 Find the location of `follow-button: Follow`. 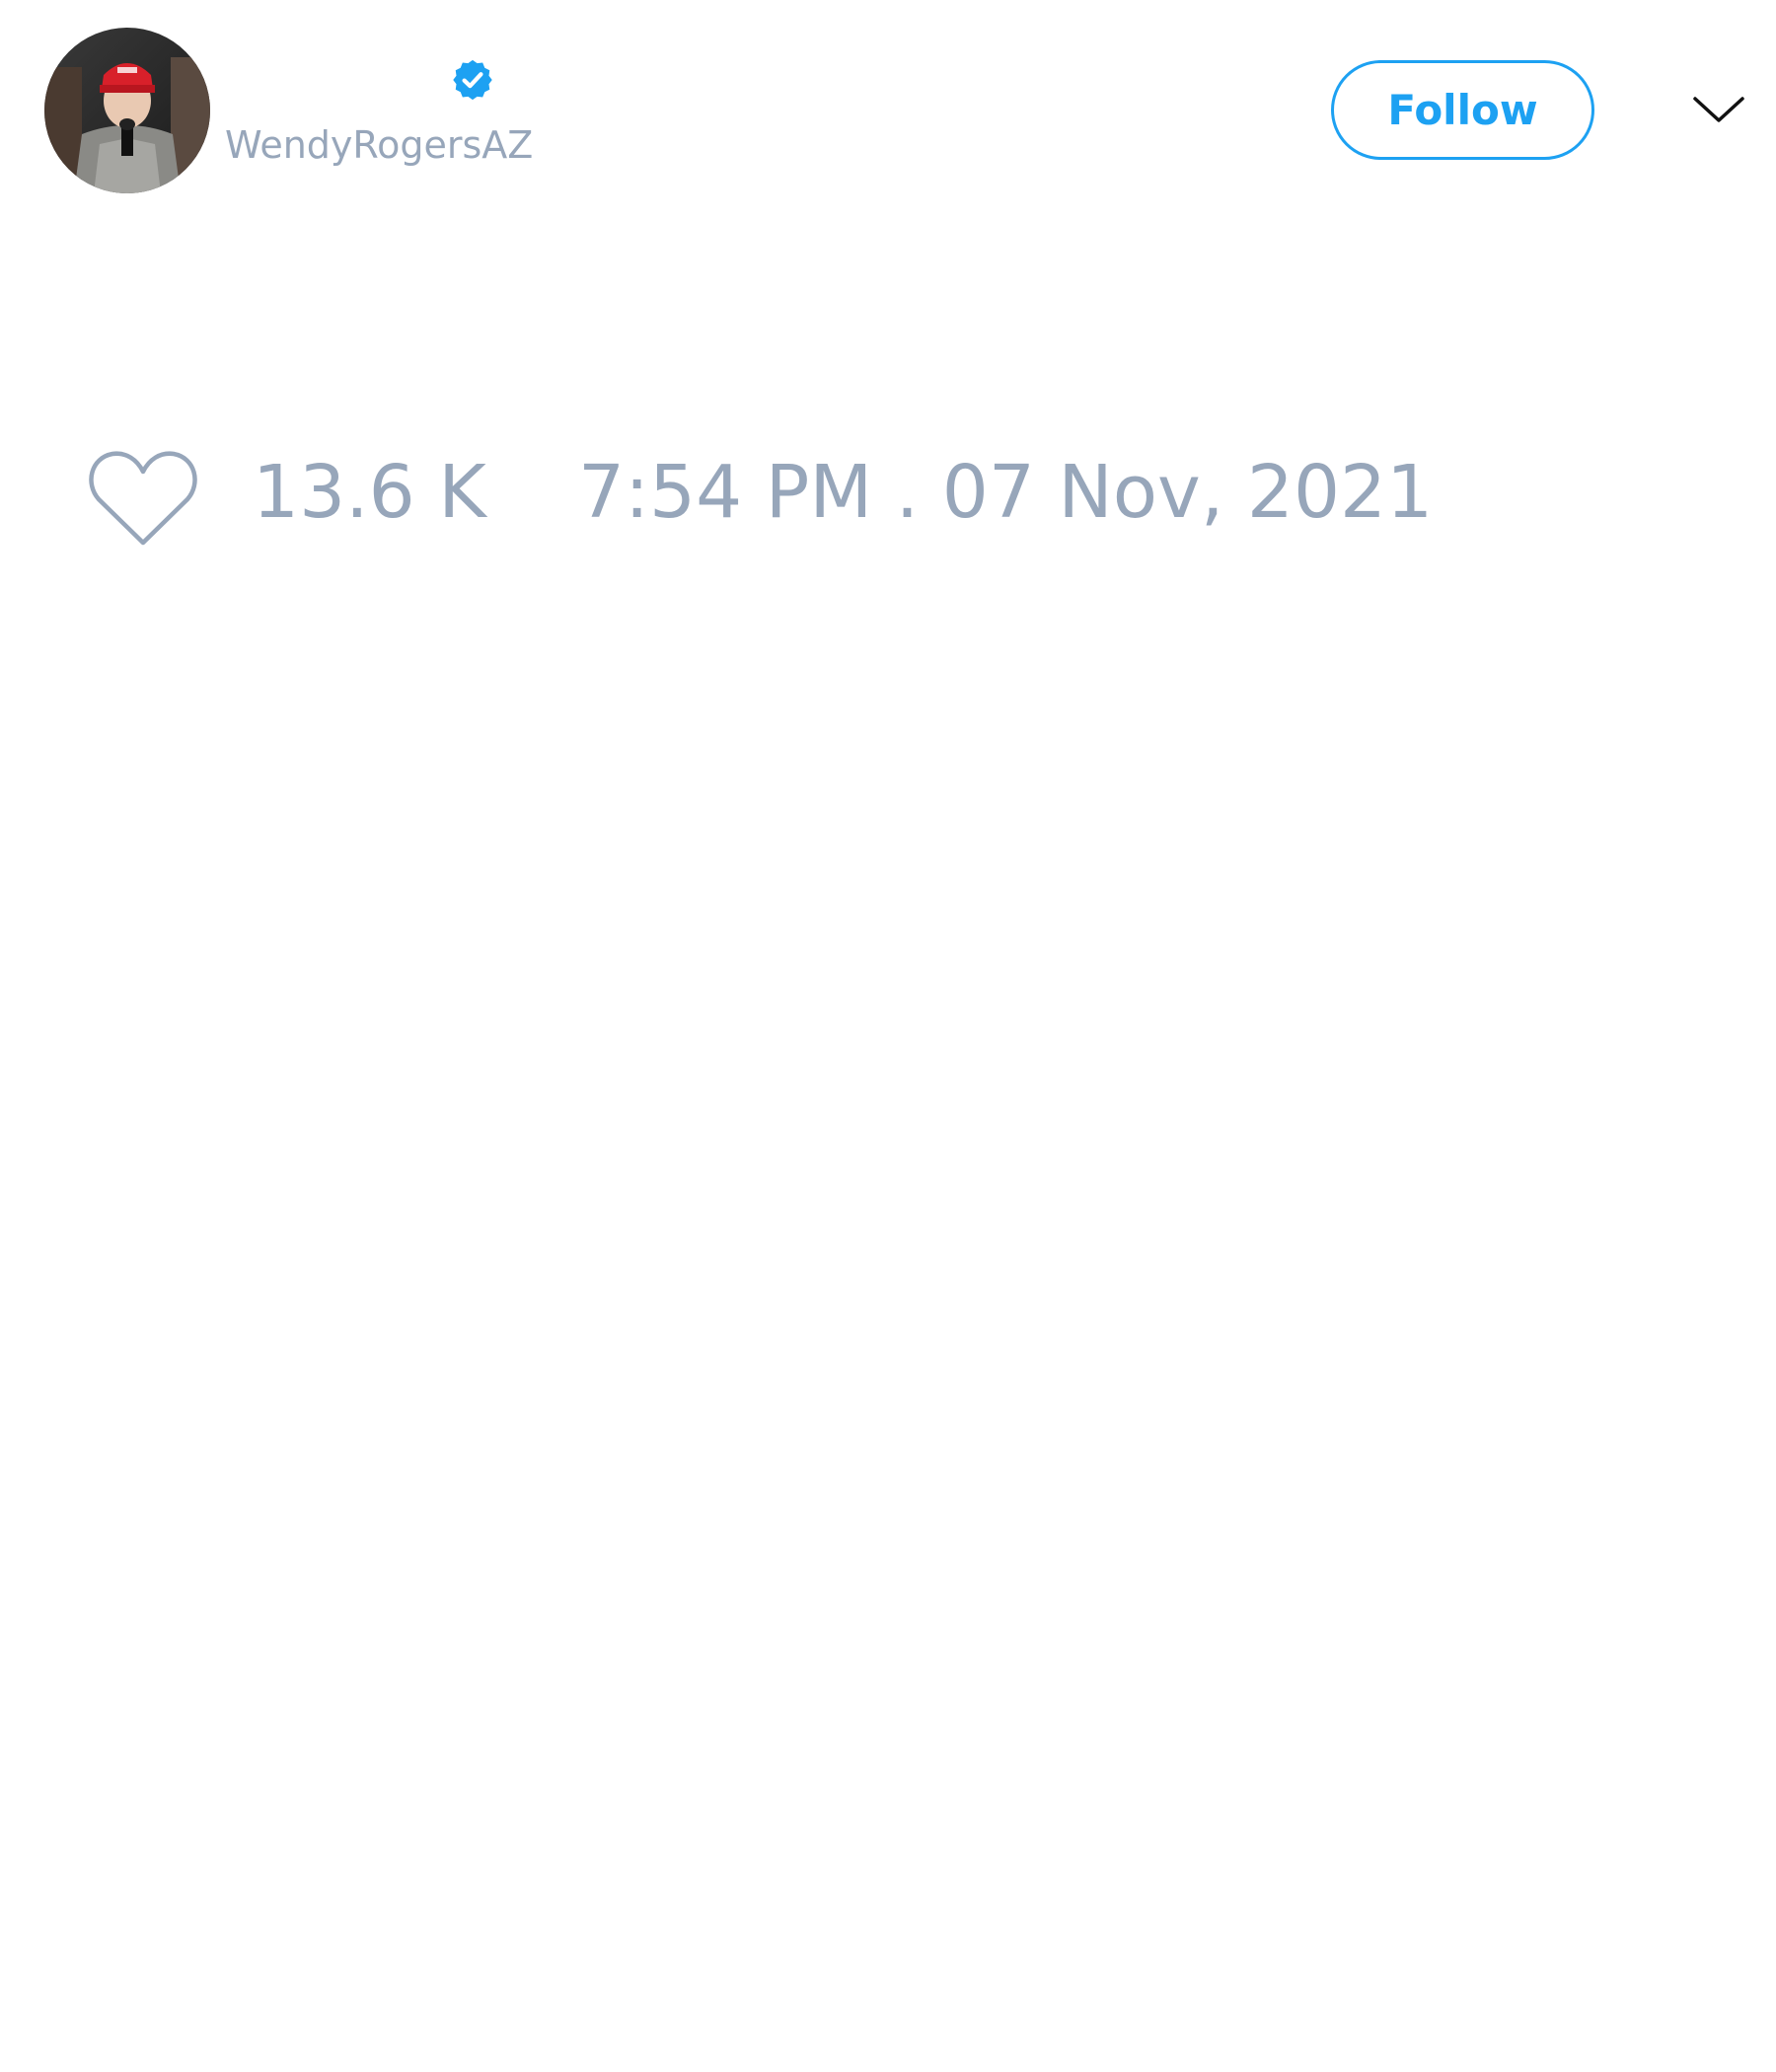

follow-button: Follow is located at coordinates (1462, 110).